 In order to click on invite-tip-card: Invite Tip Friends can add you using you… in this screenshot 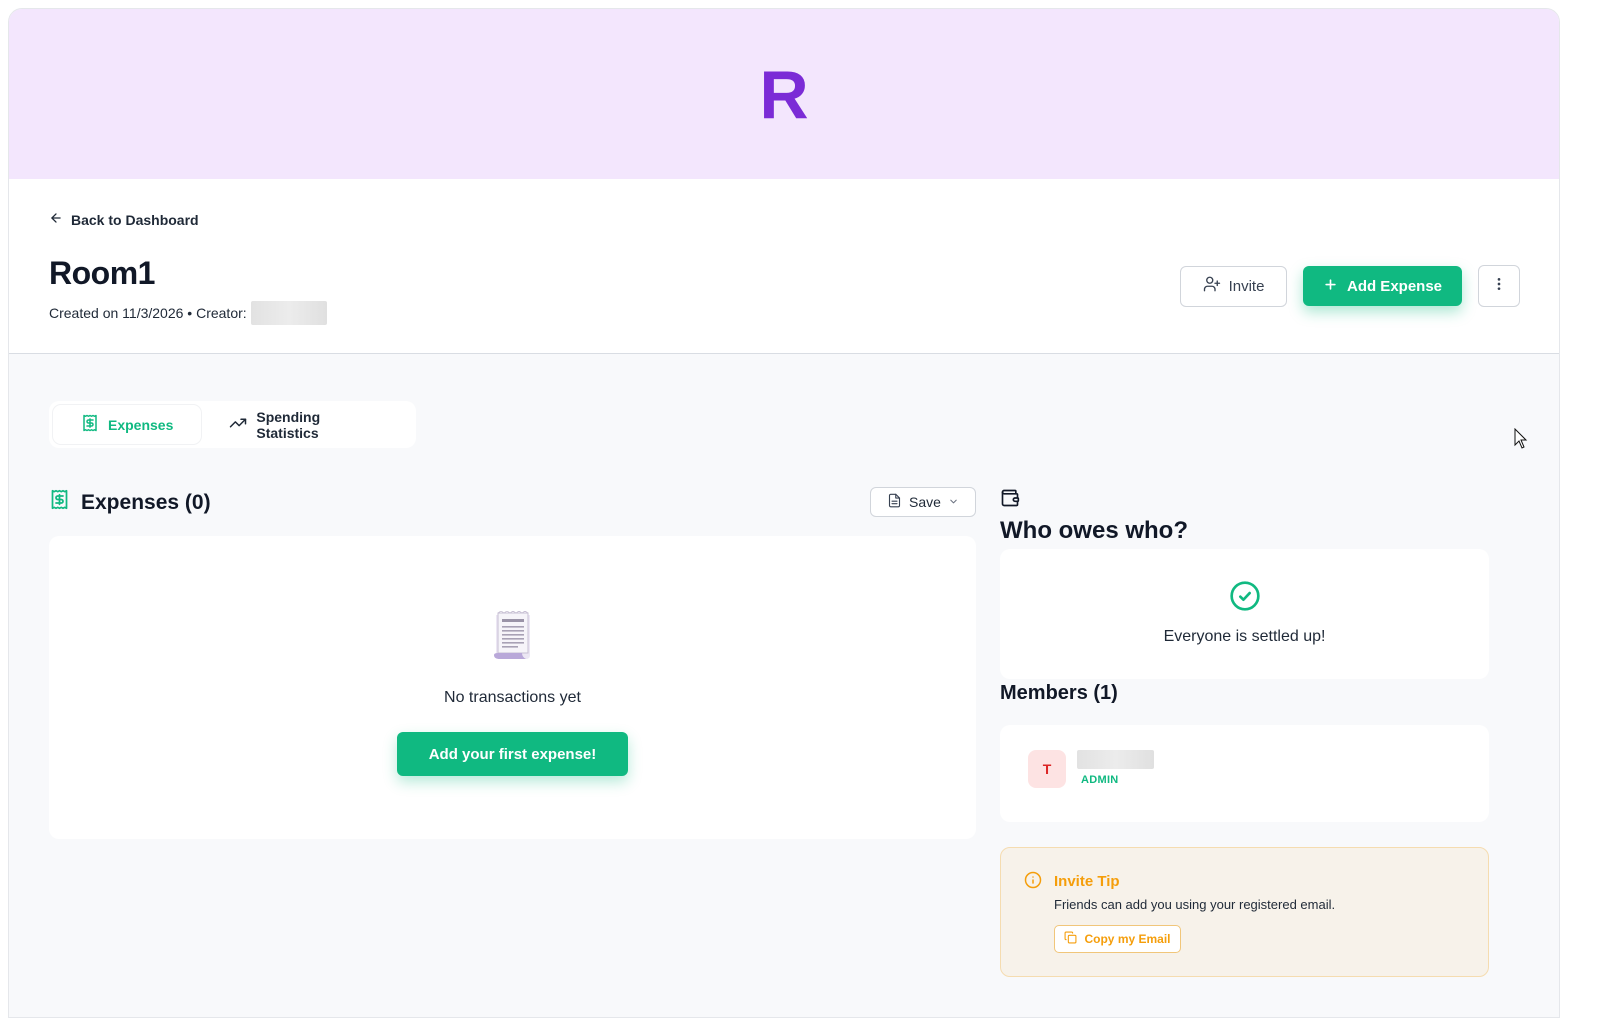, I will do `click(1244, 912)`.